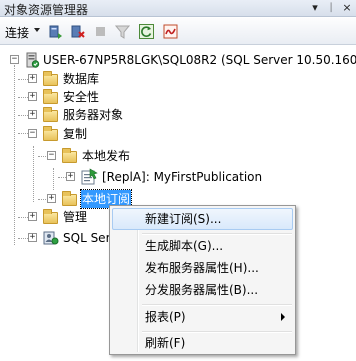  I want to click on panel-title: 对象资源管理器, so click(46, 10).